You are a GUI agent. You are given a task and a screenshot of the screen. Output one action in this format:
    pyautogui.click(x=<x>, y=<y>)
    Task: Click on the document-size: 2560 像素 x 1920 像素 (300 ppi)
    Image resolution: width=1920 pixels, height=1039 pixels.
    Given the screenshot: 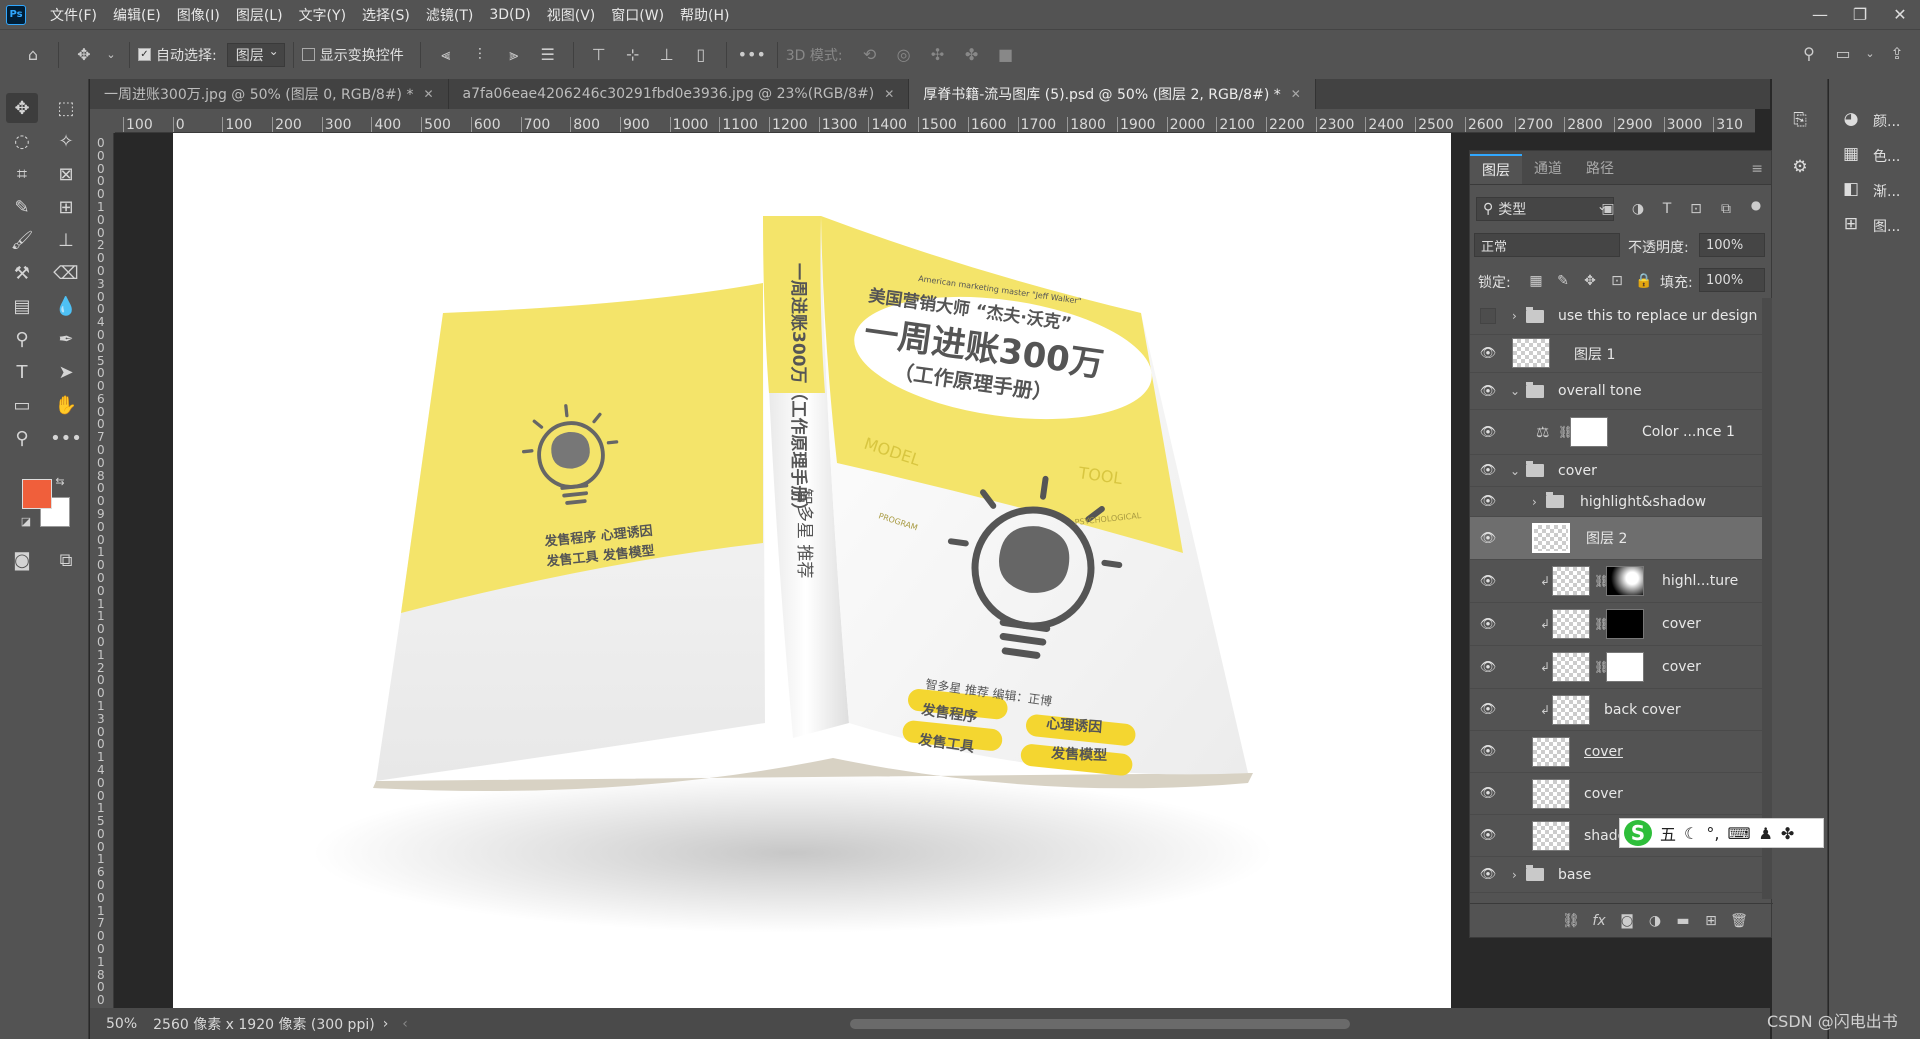 What is the action you would take?
    pyautogui.click(x=264, y=1024)
    